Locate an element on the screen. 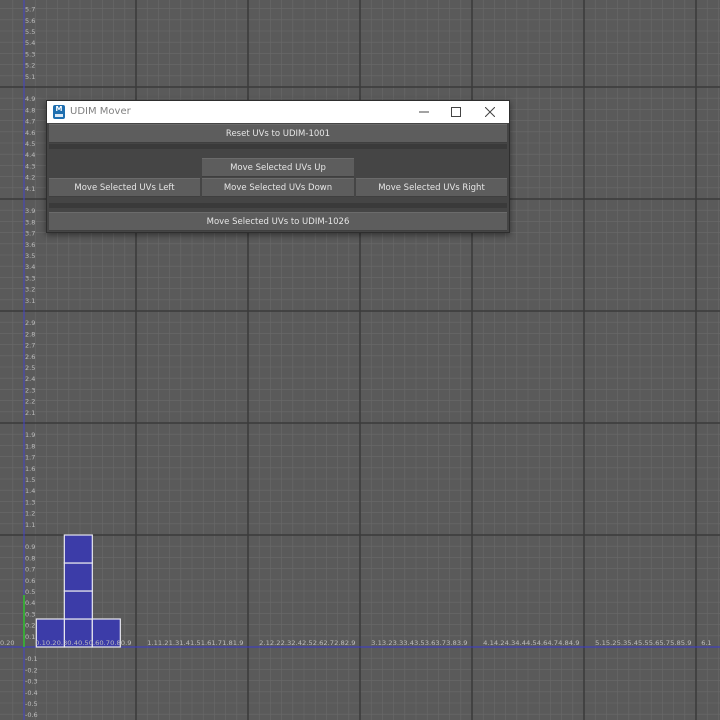  u-tick-label: 2.12.22.32.42.52.62.72.82.9 is located at coordinates (307, 643).